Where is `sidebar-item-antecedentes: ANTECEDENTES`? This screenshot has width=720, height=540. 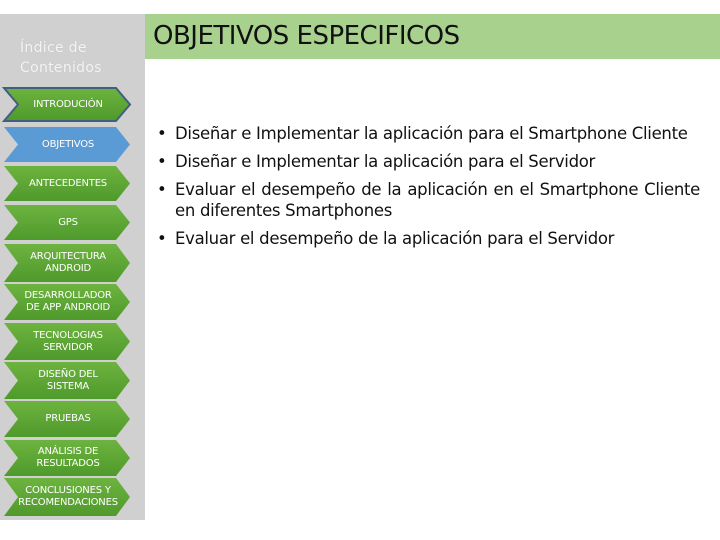 sidebar-item-antecedentes: ANTECEDENTES is located at coordinates (67, 183).